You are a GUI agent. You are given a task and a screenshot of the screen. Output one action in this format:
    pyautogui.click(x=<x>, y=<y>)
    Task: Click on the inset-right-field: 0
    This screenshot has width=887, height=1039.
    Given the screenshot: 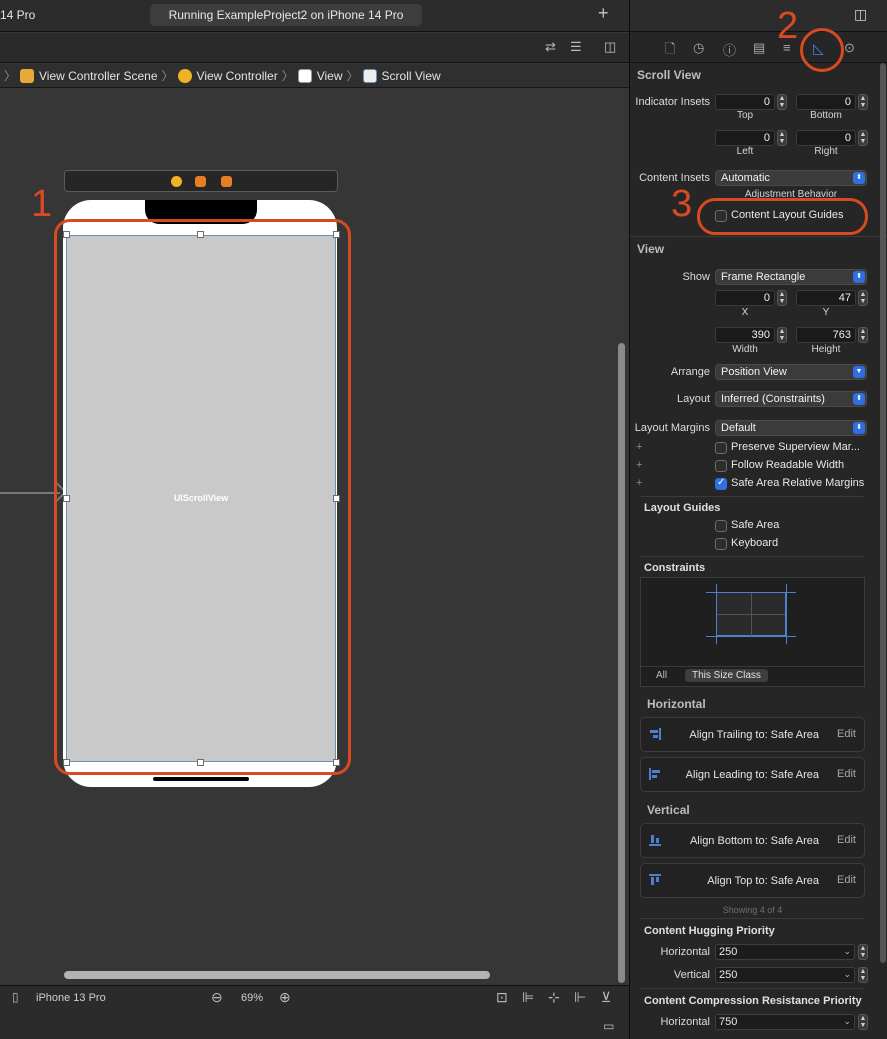 What is the action you would take?
    pyautogui.click(x=826, y=138)
    